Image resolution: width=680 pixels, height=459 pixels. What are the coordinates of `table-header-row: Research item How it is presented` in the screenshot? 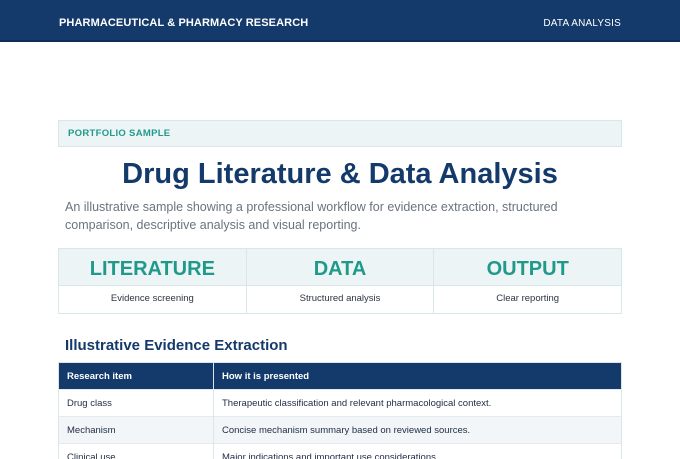 It's located at (340, 376).